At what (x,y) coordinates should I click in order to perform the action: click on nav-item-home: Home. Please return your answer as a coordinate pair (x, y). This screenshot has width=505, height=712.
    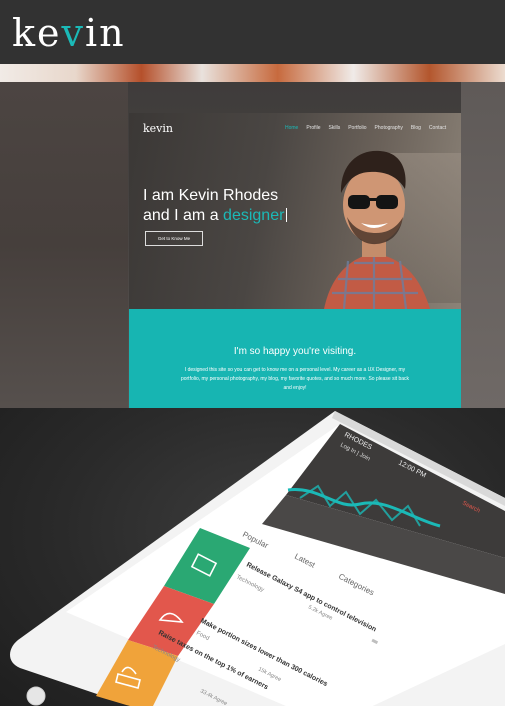
    Looking at the image, I should click on (291, 128).